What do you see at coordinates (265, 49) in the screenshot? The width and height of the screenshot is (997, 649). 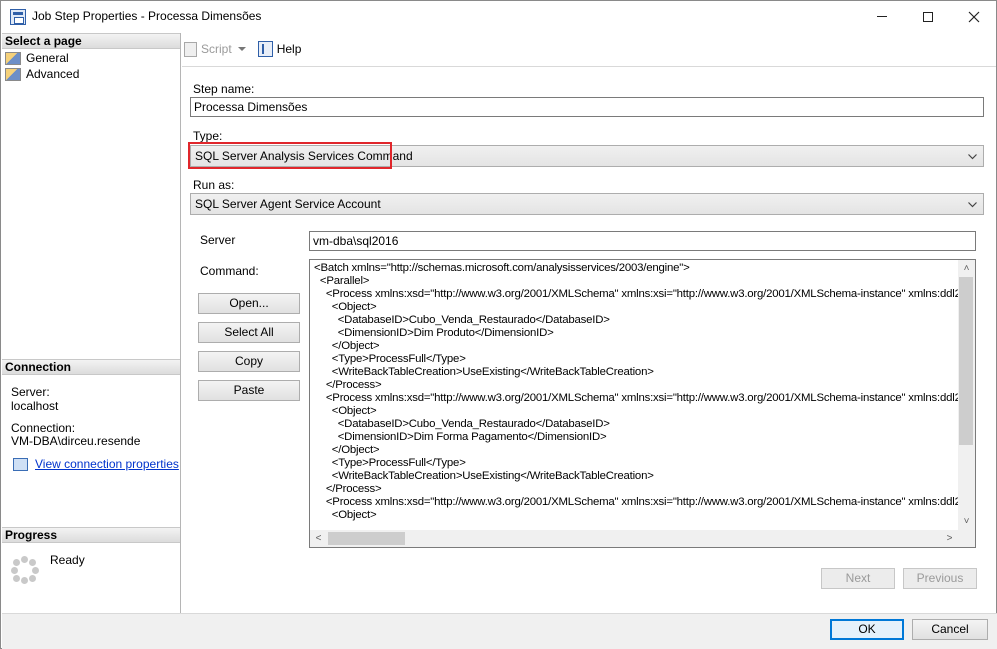 I see `help-icon` at bounding box center [265, 49].